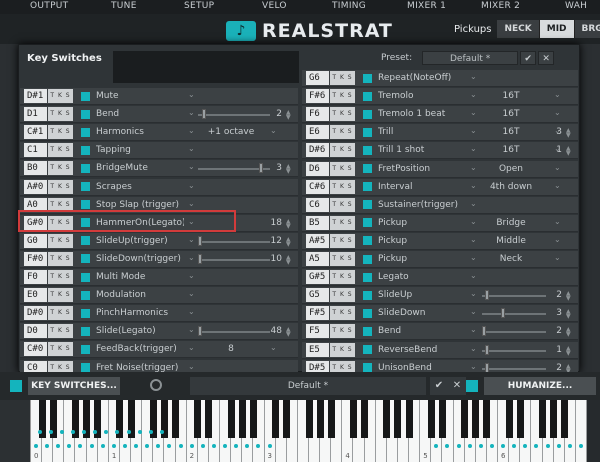 This screenshot has width=600, height=462. What do you see at coordinates (440, 169) in the screenshot?
I see `key-switch-row: D6 T K S FretPosition ⌄ Open ⌄` at bounding box center [440, 169].